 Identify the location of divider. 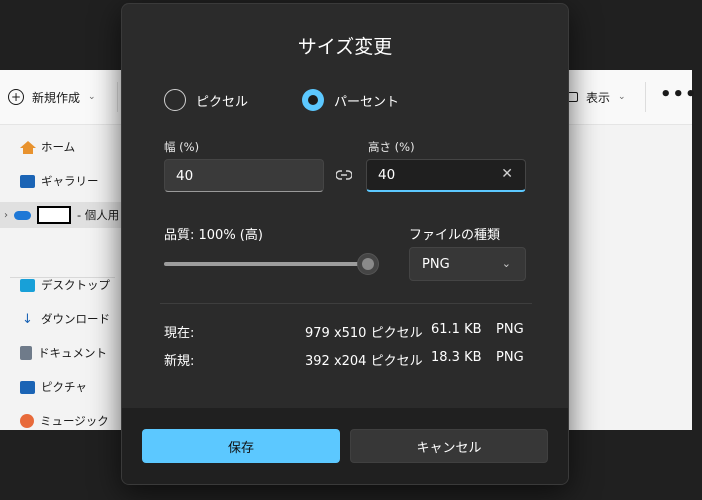
(346, 303).